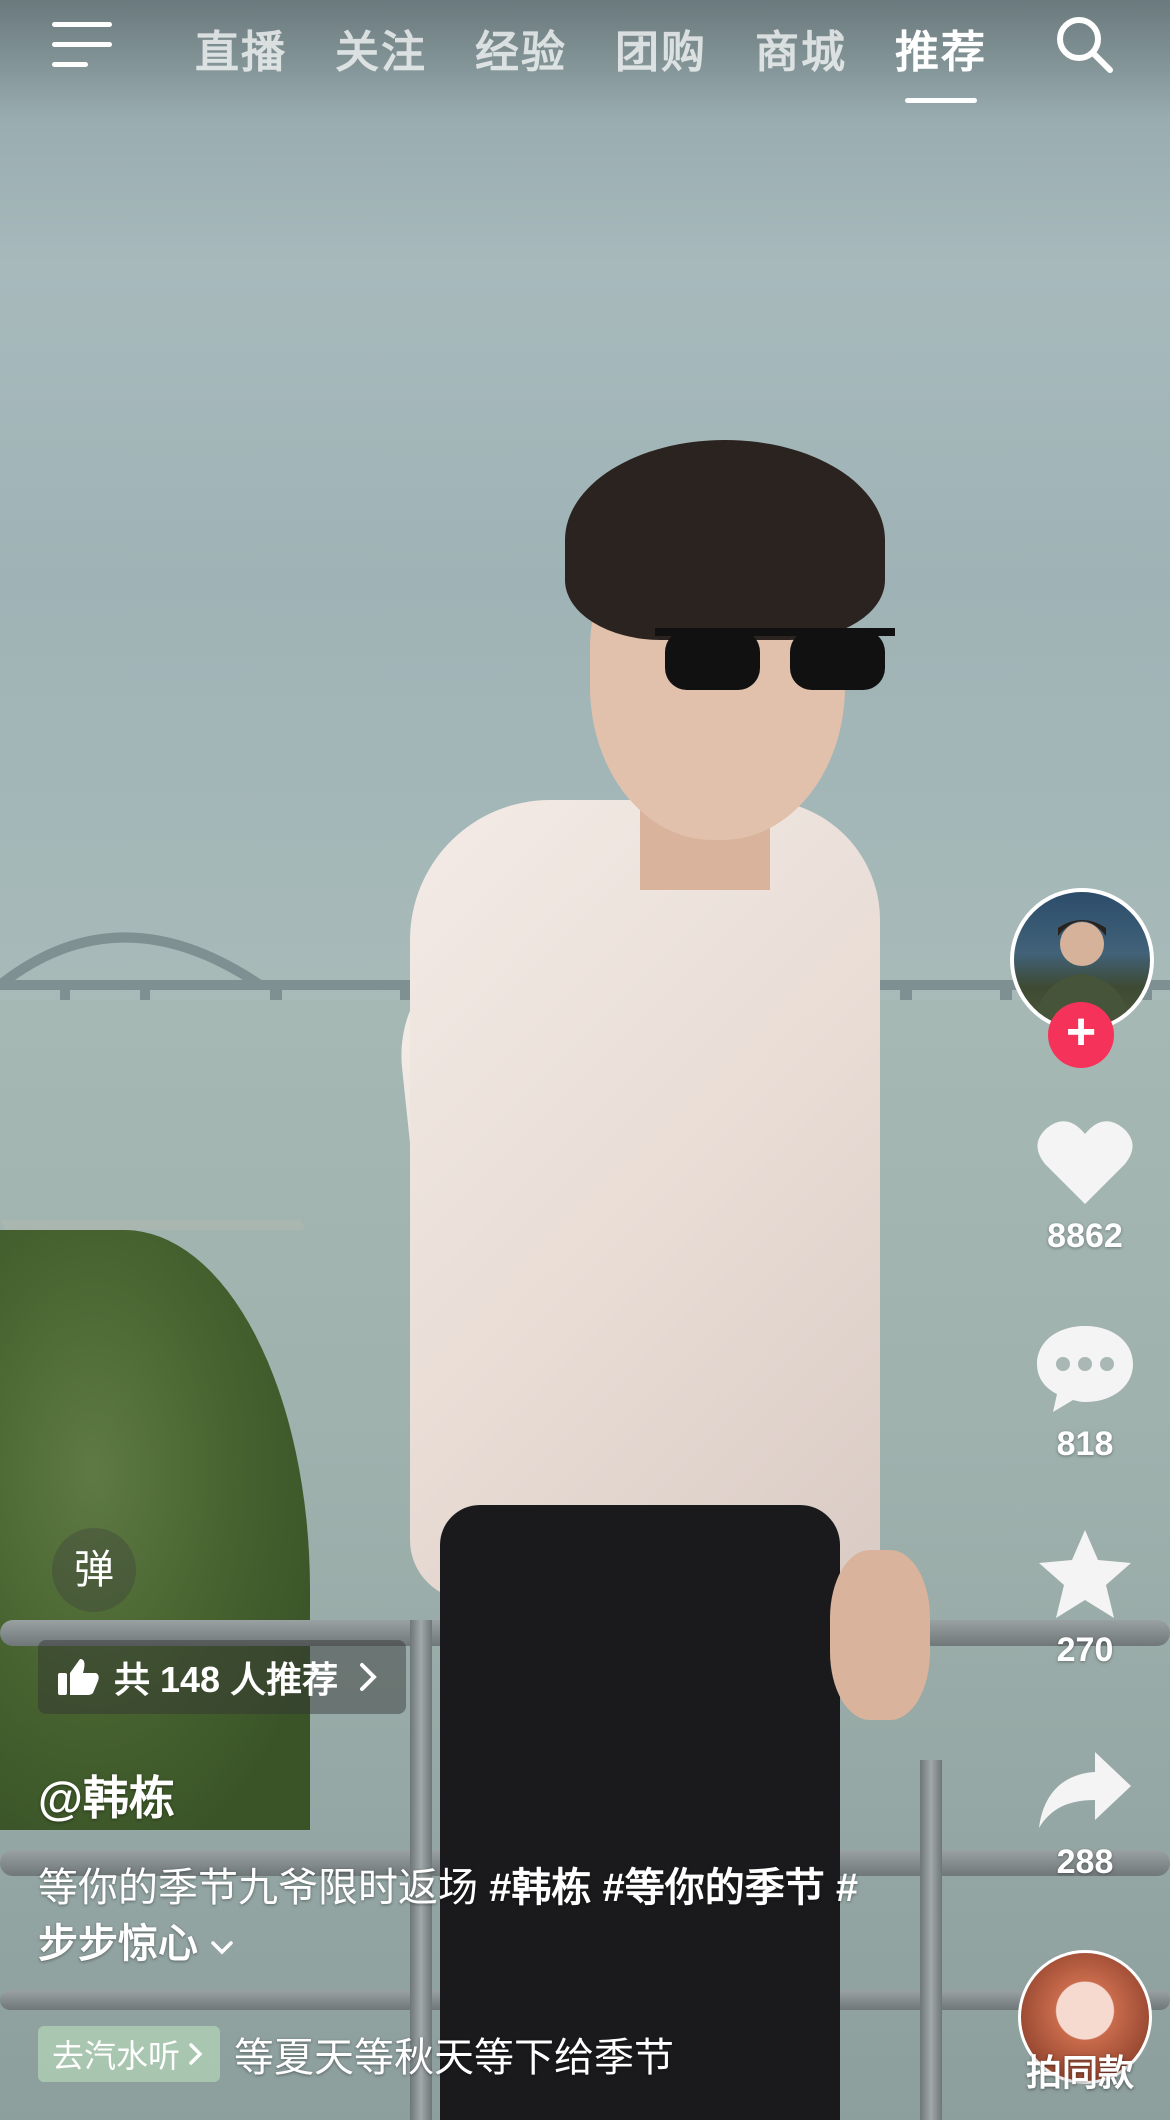 The image size is (1170, 2120). I want to click on share-icon, so click(1085, 1790).